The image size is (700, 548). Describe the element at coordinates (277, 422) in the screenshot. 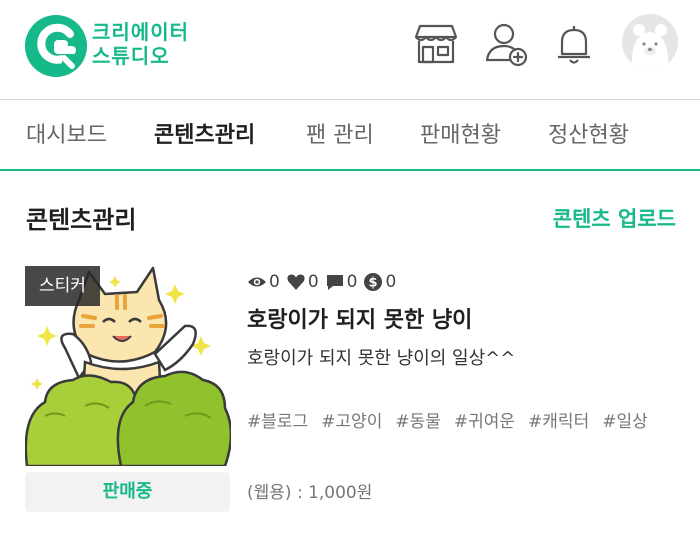

I see `tag: #블로그` at that location.